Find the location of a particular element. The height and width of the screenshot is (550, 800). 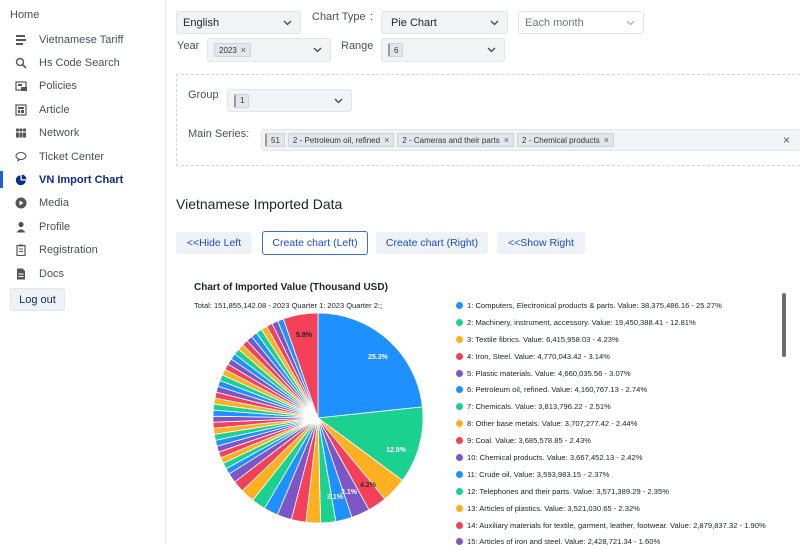

sidebar-item-article: Article is located at coordinates (83, 109).